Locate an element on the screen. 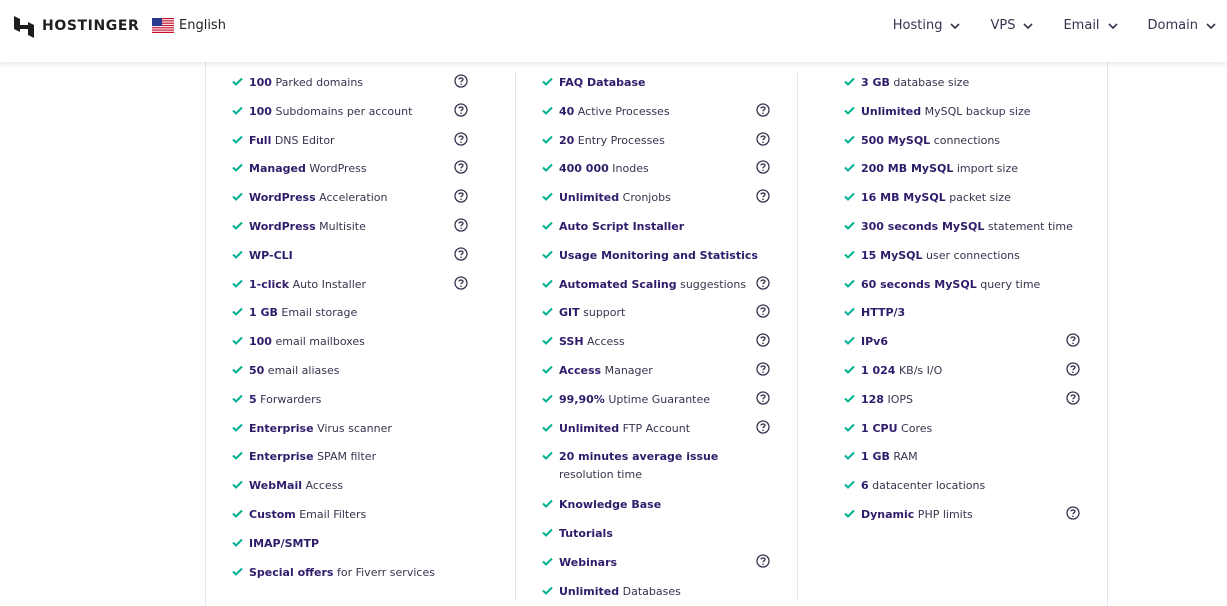 This screenshot has height=606, width=1227. column-divider is located at coordinates (797, 336).